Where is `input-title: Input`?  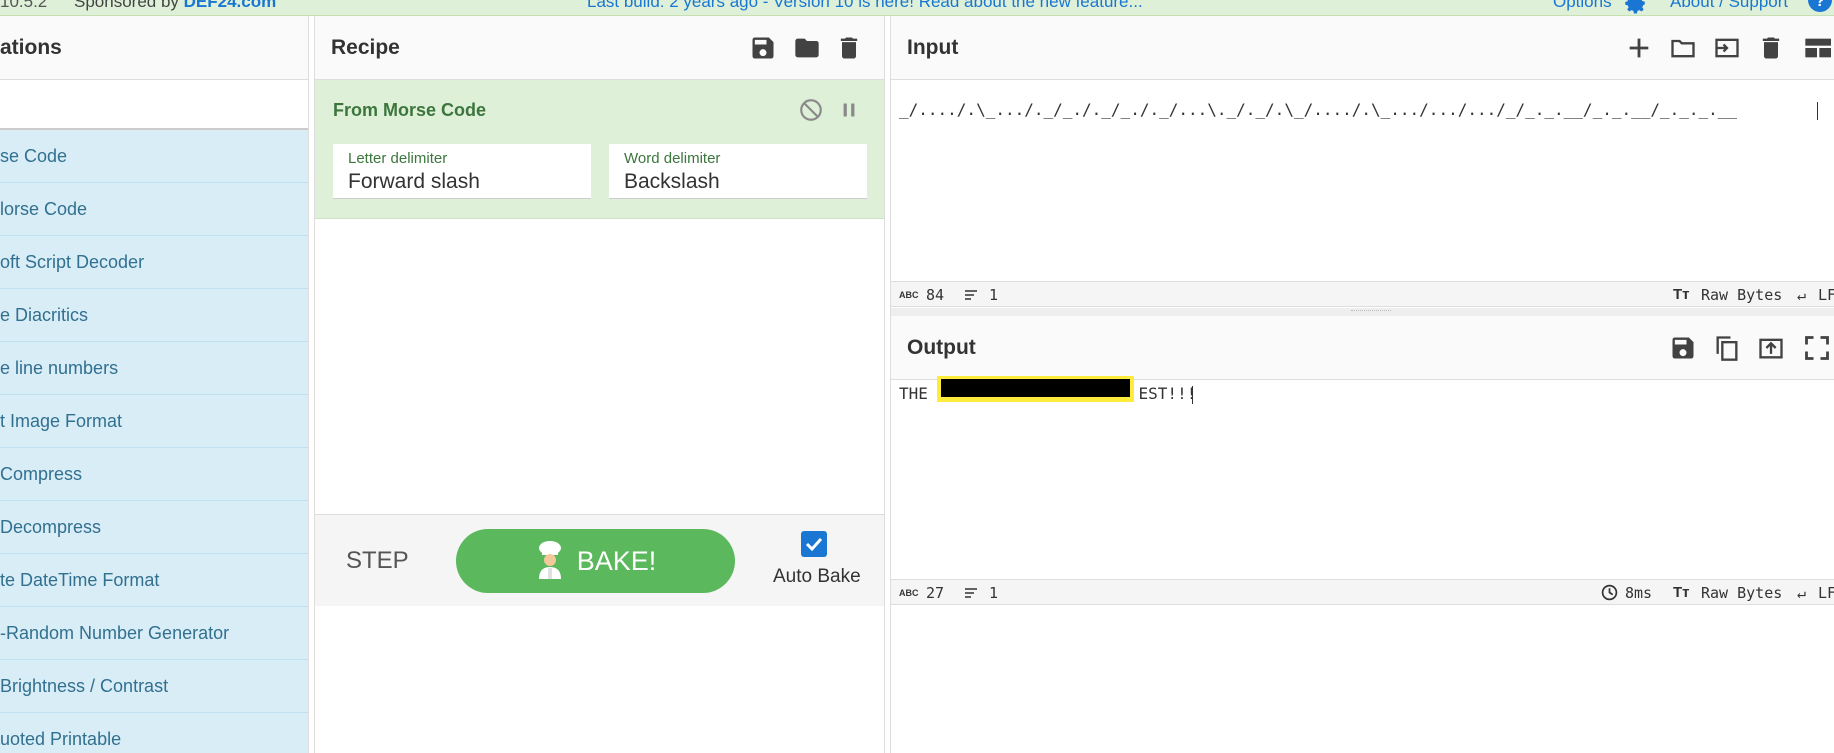 input-title: Input is located at coordinates (933, 47).